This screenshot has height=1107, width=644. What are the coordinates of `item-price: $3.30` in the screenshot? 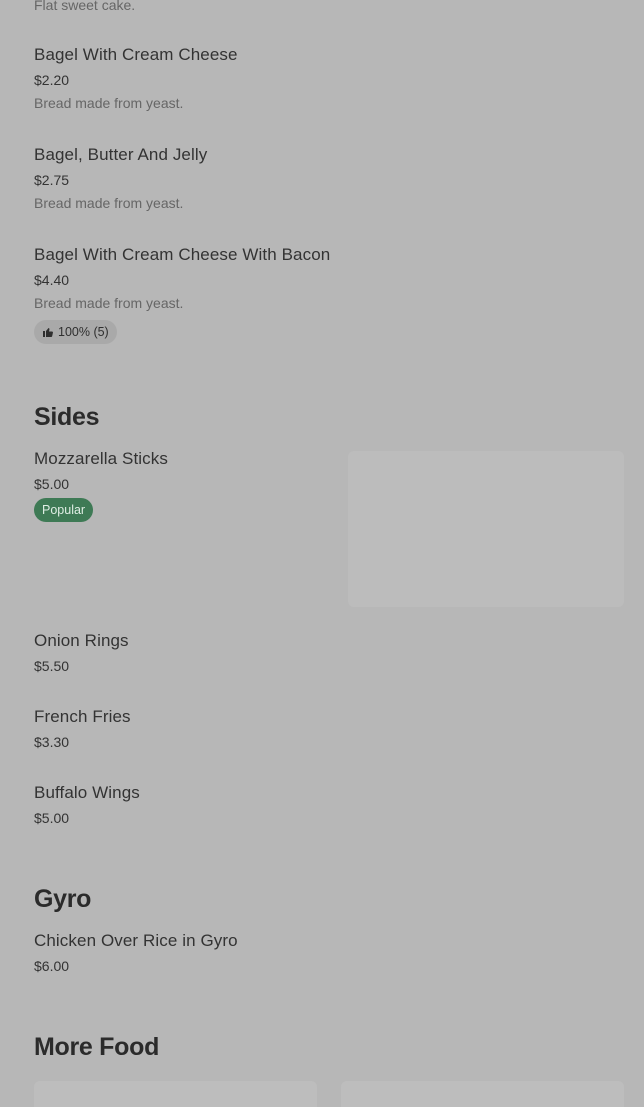 It's located at (52, 742).